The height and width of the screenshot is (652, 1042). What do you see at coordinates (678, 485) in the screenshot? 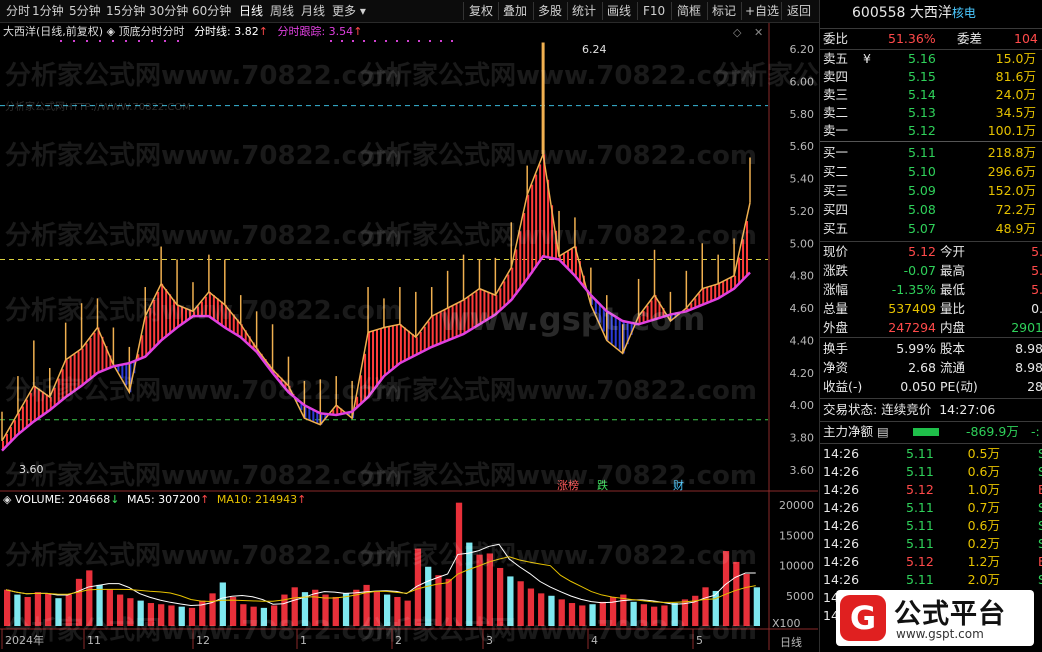
I see `tag-cai: 财` at bounding box center [678, 485].